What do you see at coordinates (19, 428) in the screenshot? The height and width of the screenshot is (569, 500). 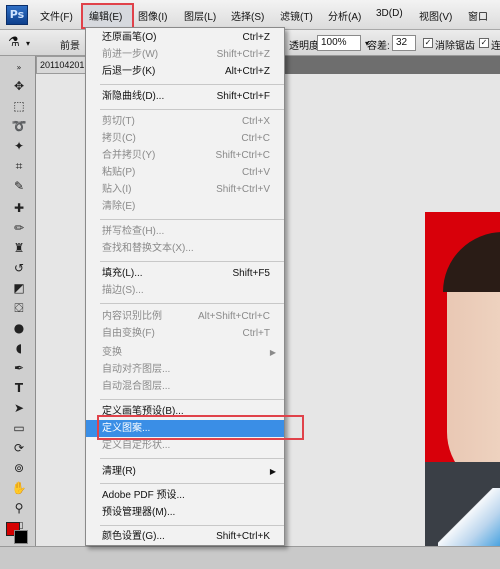 I see `shape-tool-icon: ▭` at bounding box center [19, 428].